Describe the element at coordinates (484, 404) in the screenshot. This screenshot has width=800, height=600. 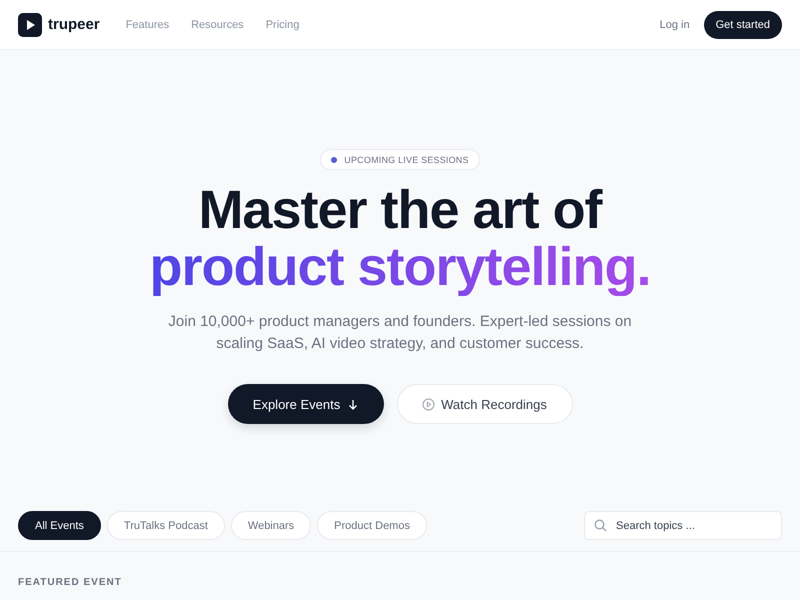
I see `watch-recordings-button: Watch Recordings` at that location.